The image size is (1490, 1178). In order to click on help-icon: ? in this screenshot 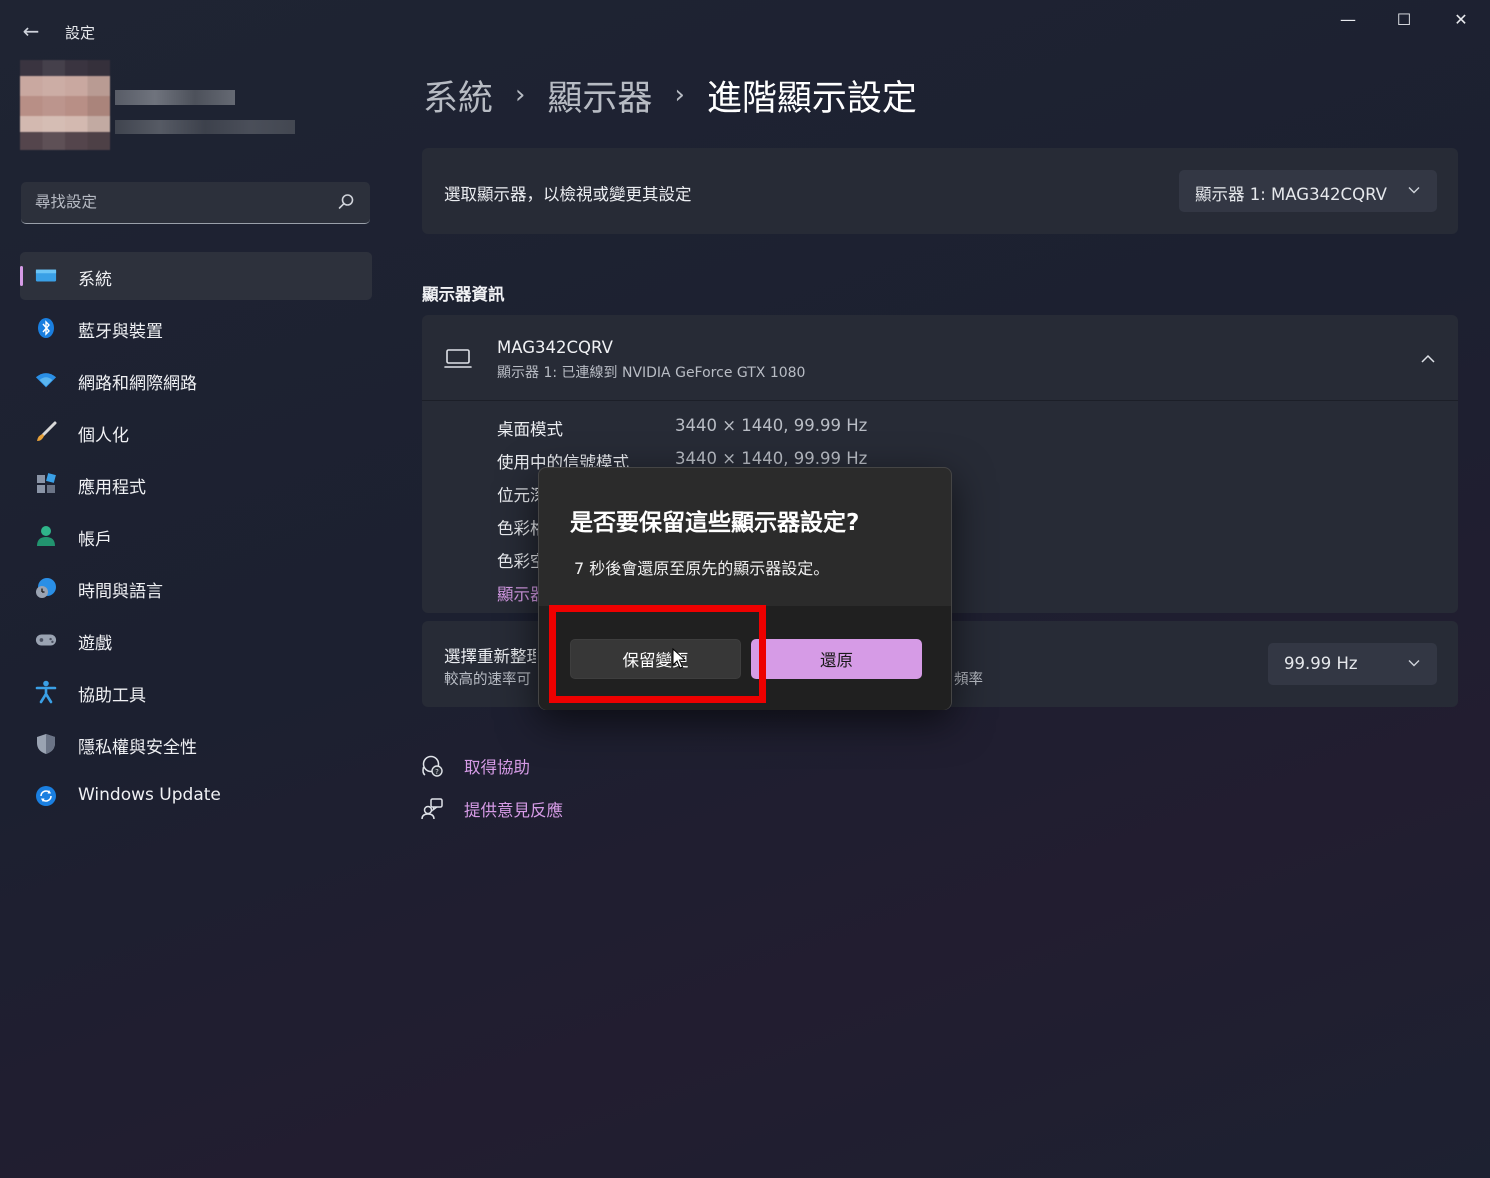, I will do `click(432, 766)`.